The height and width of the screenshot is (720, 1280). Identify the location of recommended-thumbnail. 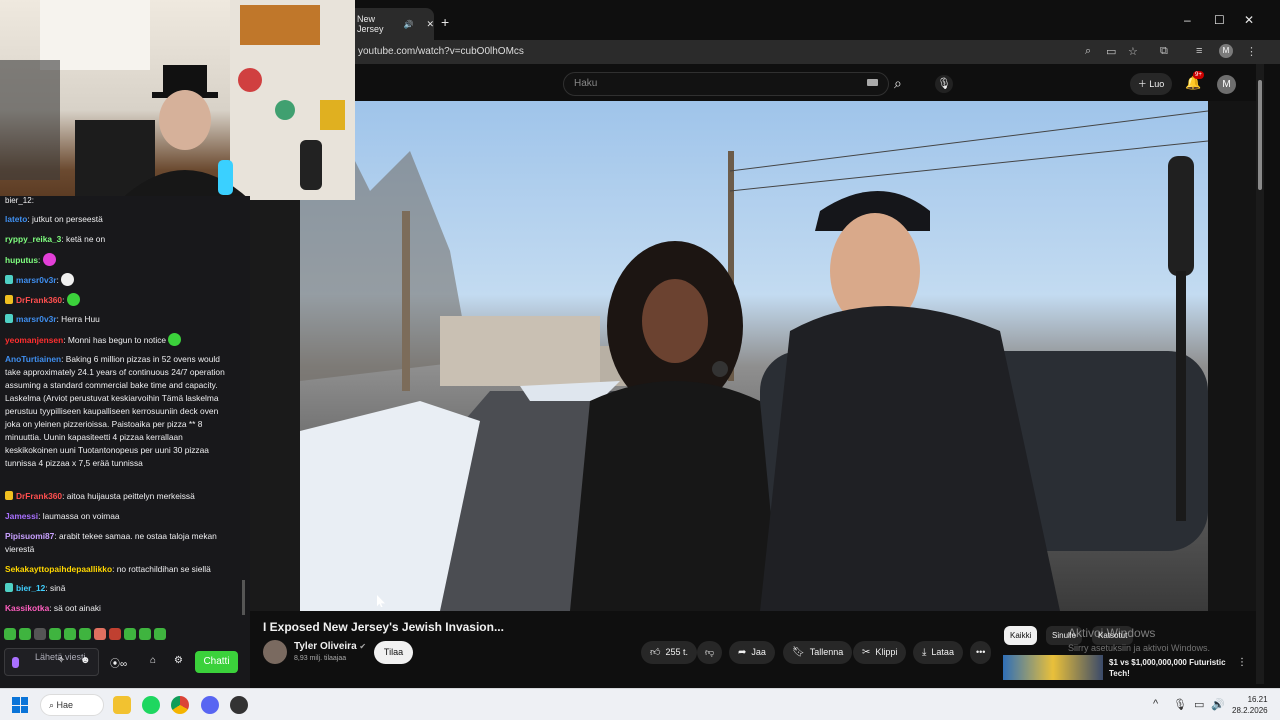
(1053, 667).